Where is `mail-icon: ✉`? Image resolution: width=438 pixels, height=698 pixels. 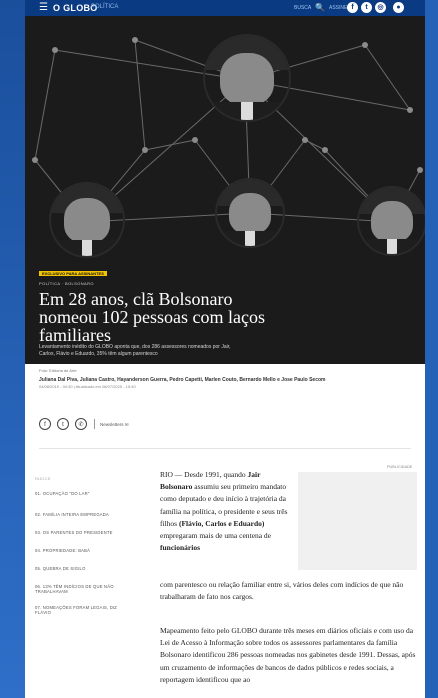 mail-icon: ✉ is located at coordinates (126, 424).